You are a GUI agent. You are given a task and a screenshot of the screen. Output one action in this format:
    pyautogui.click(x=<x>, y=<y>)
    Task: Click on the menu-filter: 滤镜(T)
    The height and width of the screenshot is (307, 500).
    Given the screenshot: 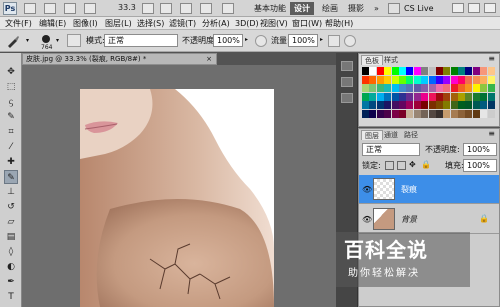 What is the action you would take?
    pyautogui.click(x=182, y=23)
    